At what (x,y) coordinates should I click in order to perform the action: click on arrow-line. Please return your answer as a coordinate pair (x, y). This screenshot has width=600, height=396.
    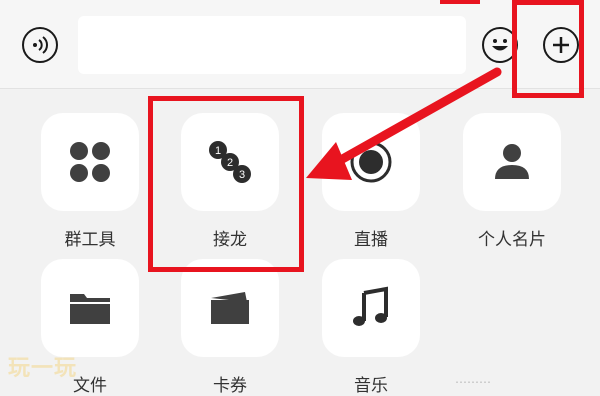
    Looking at the image, I should click on (413, 119).